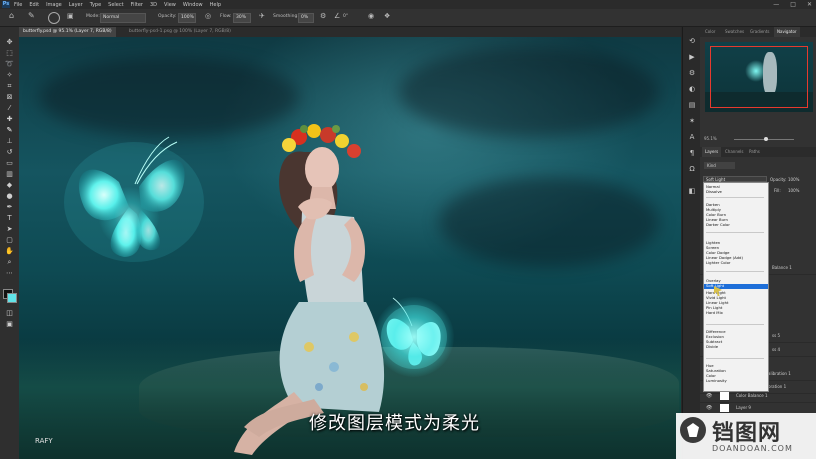 The height and width of the screenshot is (459, 816). Describe the element at coordinates (716, 381) in the screenshot. I see `blend-option: Luminosity` at that location.